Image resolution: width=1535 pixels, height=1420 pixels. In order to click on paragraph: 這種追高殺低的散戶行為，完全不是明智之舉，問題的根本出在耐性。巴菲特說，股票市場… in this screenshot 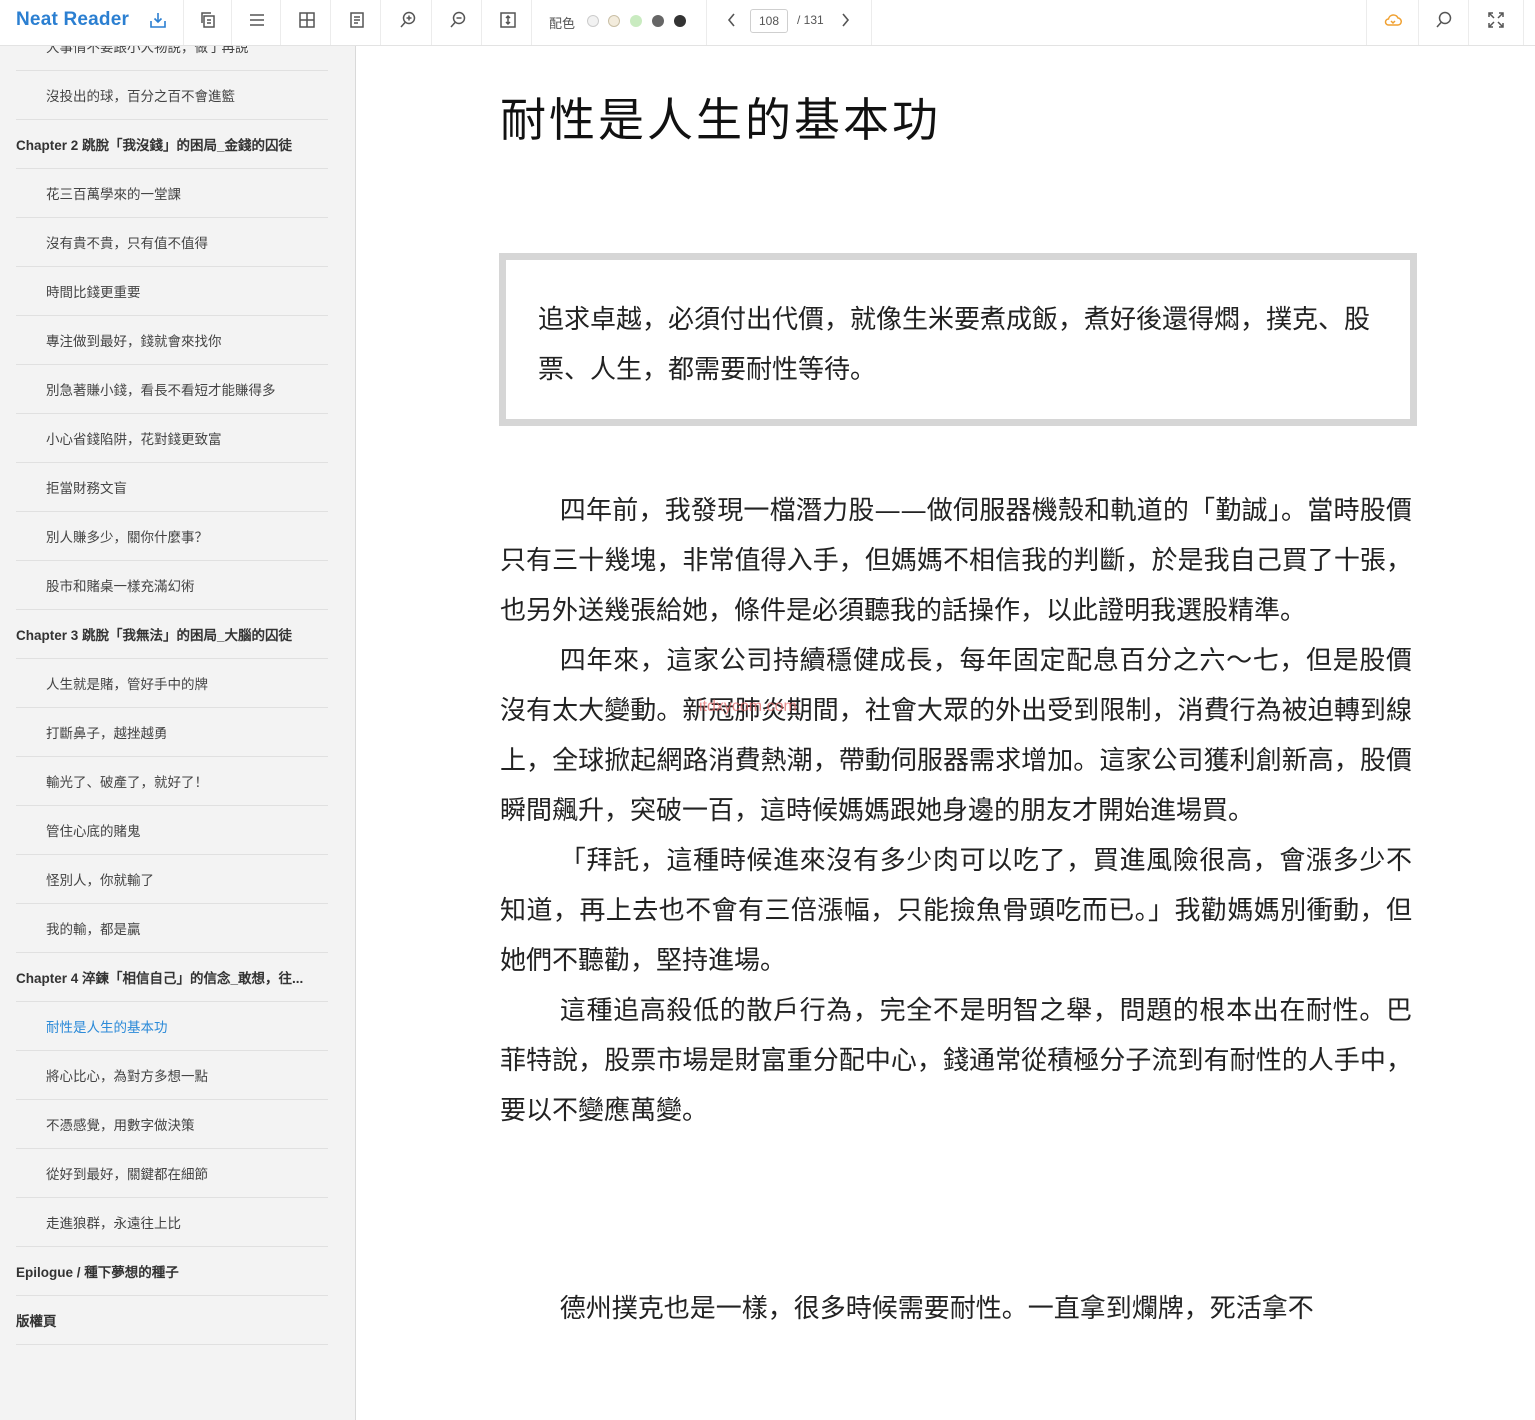, I will do `click(956, 1061)`.